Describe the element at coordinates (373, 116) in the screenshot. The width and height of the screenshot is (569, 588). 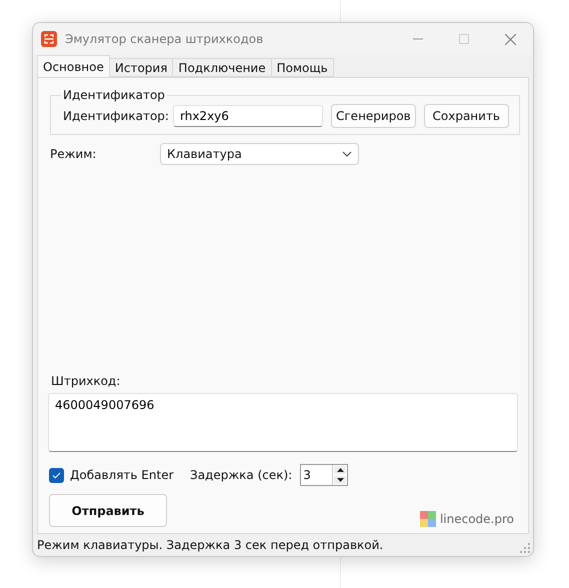
I see `generate-button: Сгенериров` at that location.